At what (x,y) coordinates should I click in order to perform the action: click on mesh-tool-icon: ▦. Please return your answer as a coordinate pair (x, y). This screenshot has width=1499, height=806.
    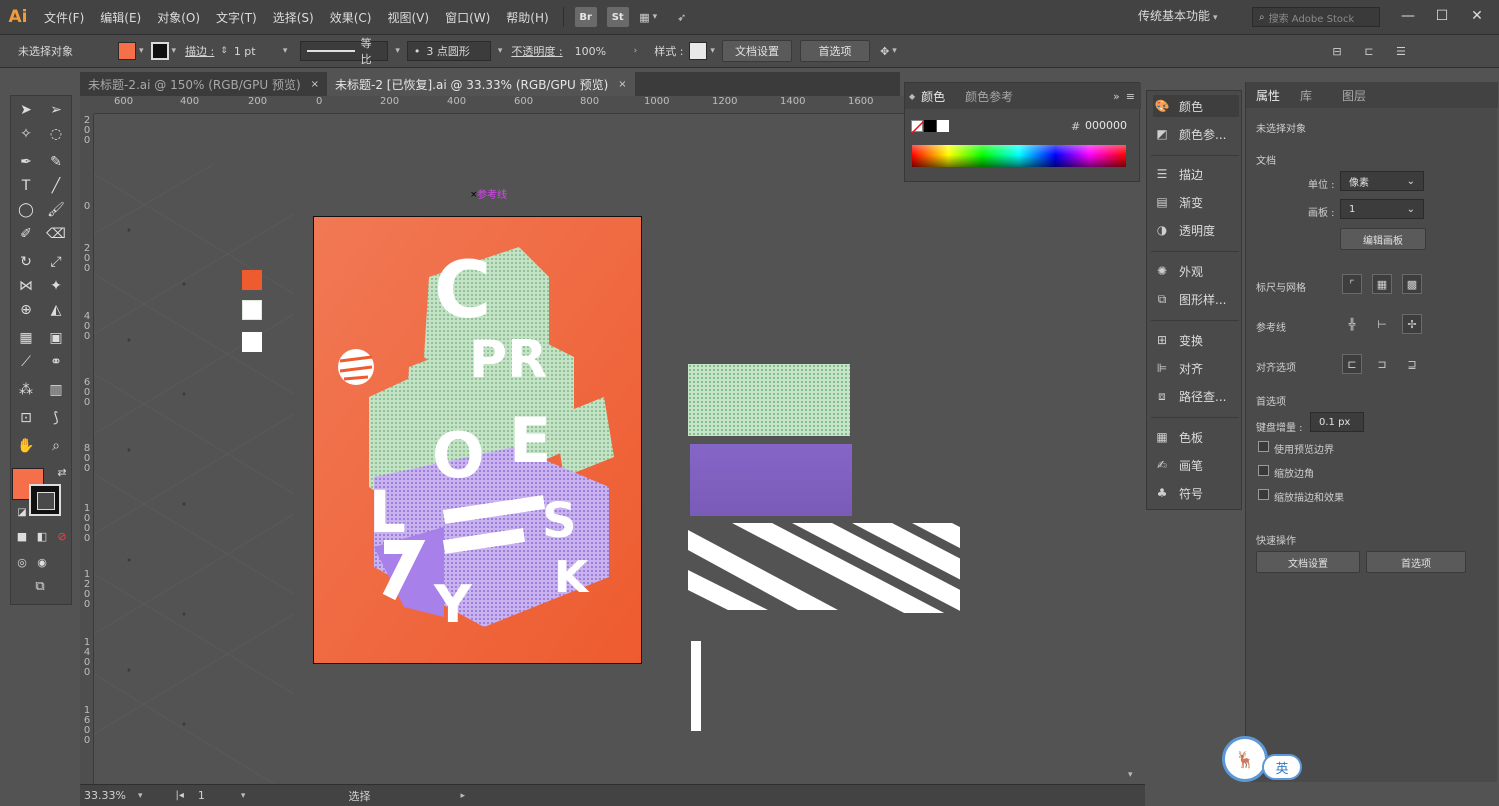
    Looking at the image, I should click on (26, 338).